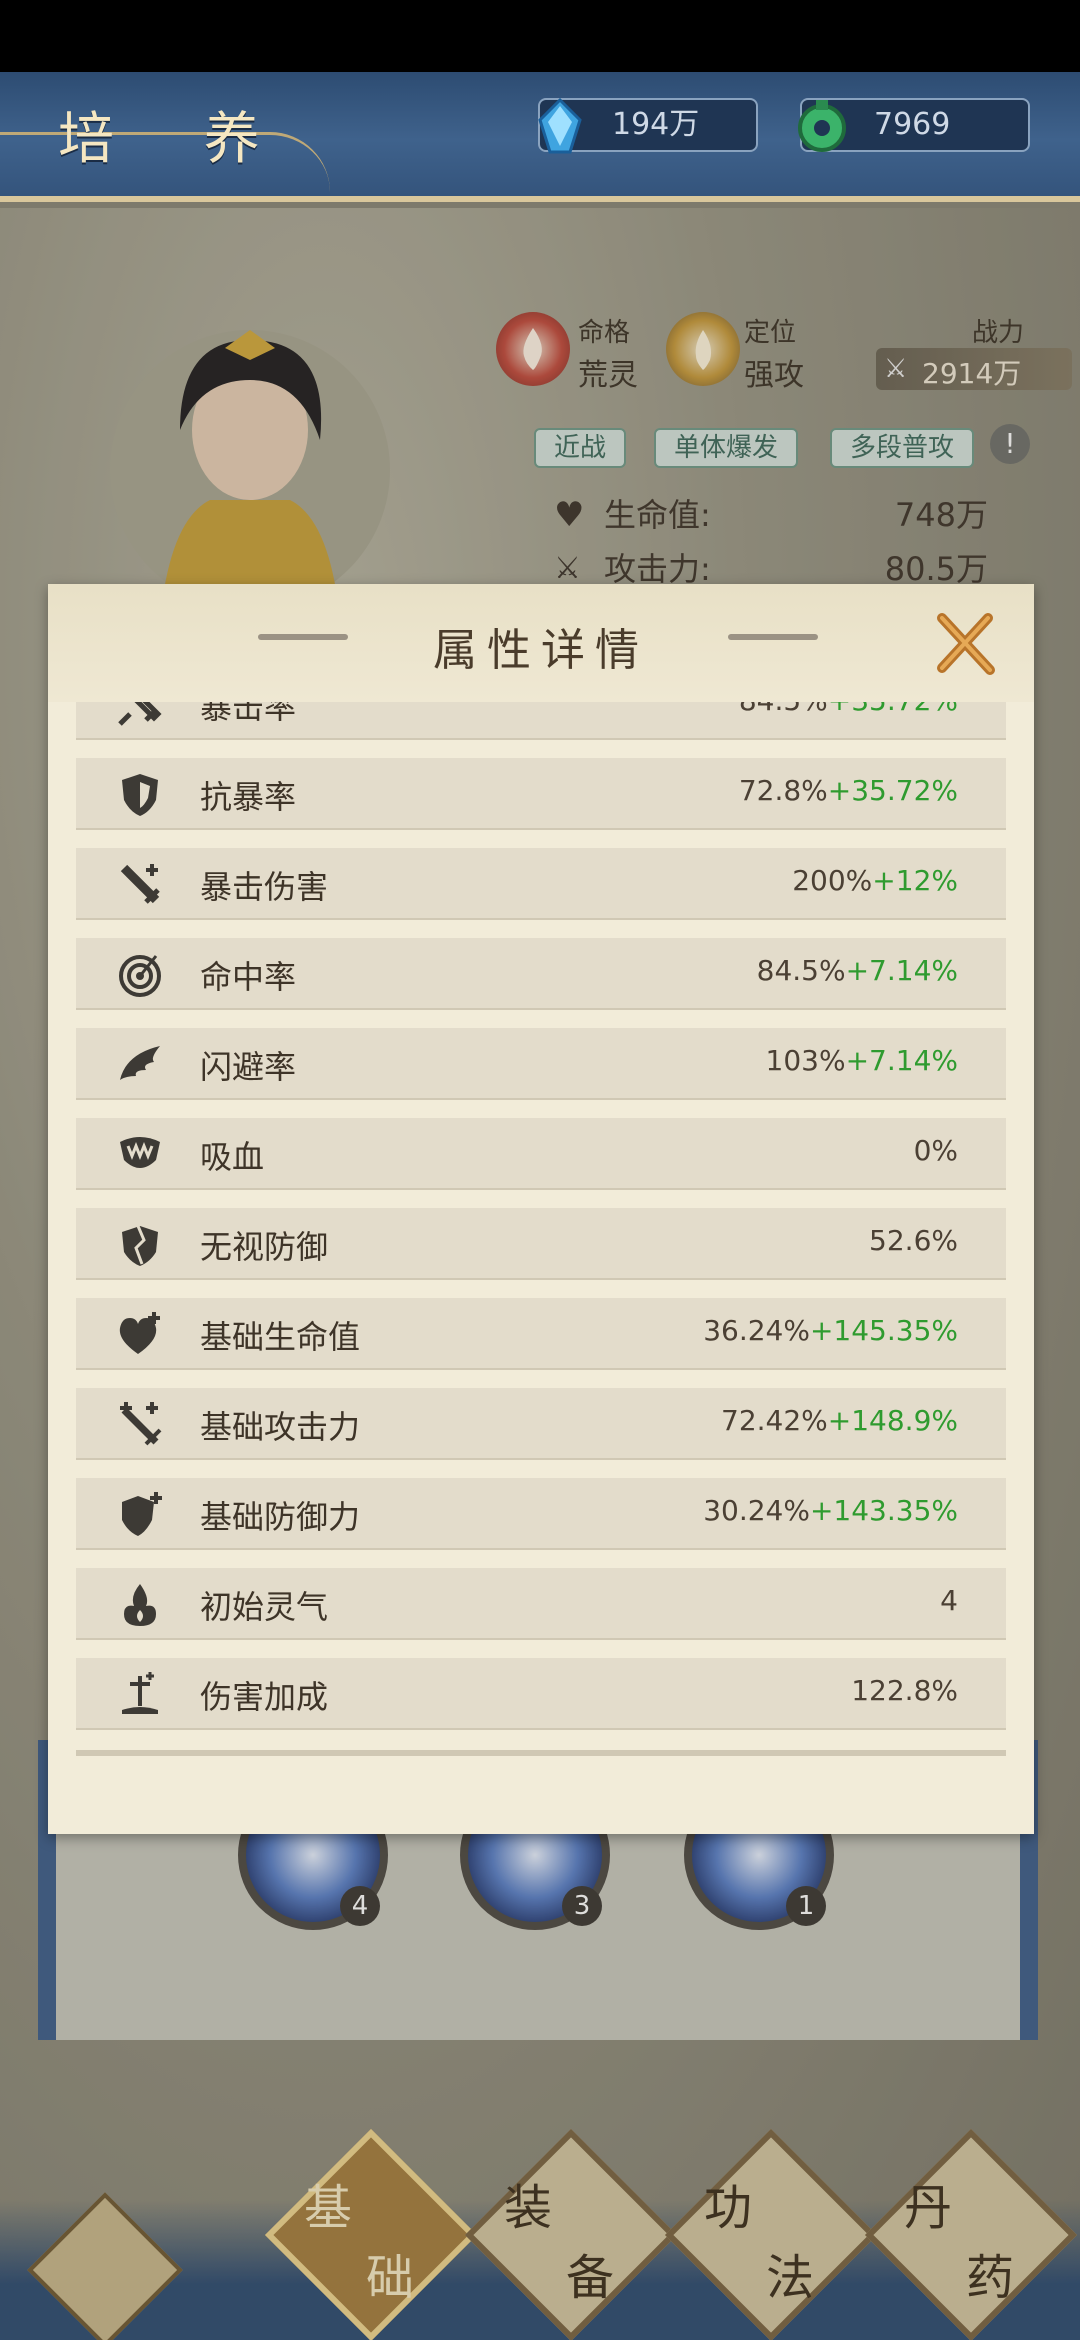 The height and width of the screenshot is (2340, 1080). What do you see at coordinates (140, 1694) in the screenshot?
I see `damage-bonus-icon` at bounding box center [140, 1694].